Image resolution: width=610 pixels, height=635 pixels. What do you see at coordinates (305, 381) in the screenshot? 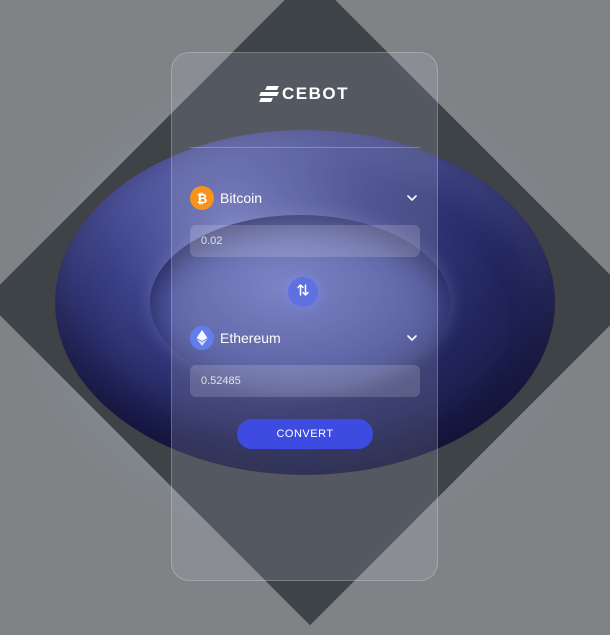
I see `to-amount-input` at bounding box center [305, 381].